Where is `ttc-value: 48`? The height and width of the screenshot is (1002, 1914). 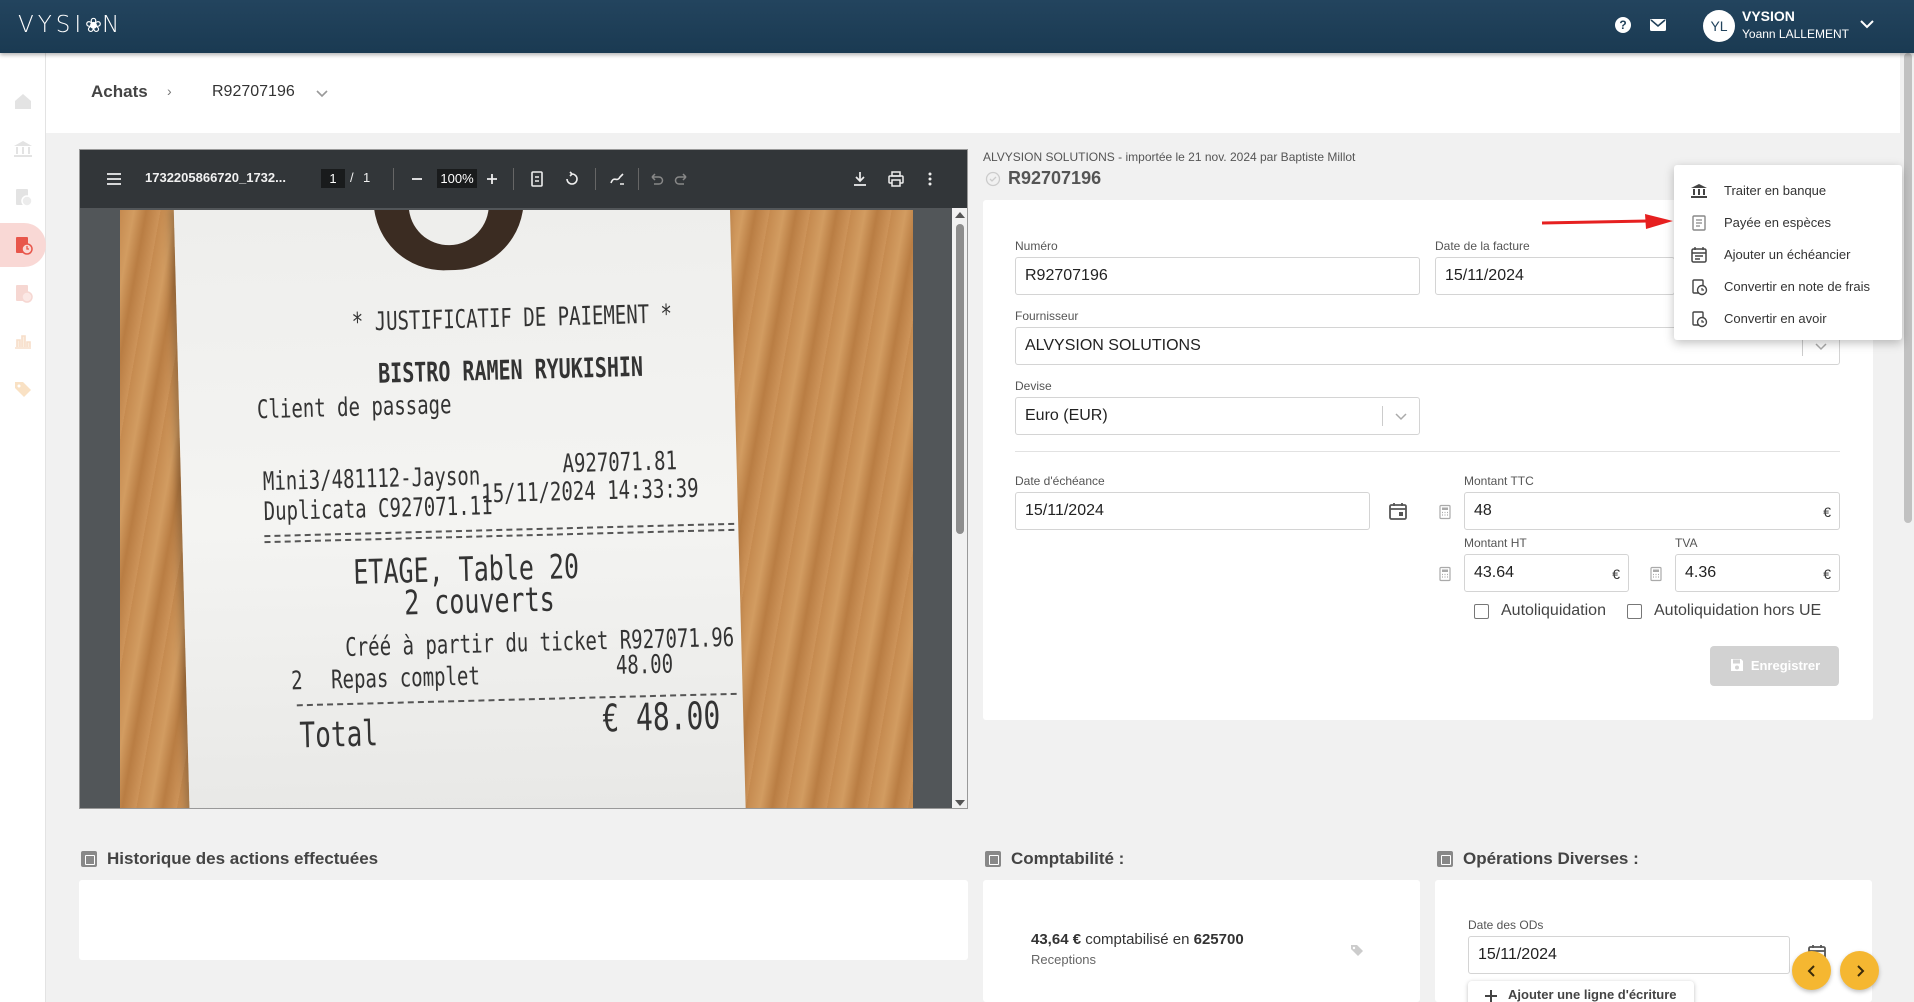 ttc-value: 48 is located at coordinates (1483, 510).